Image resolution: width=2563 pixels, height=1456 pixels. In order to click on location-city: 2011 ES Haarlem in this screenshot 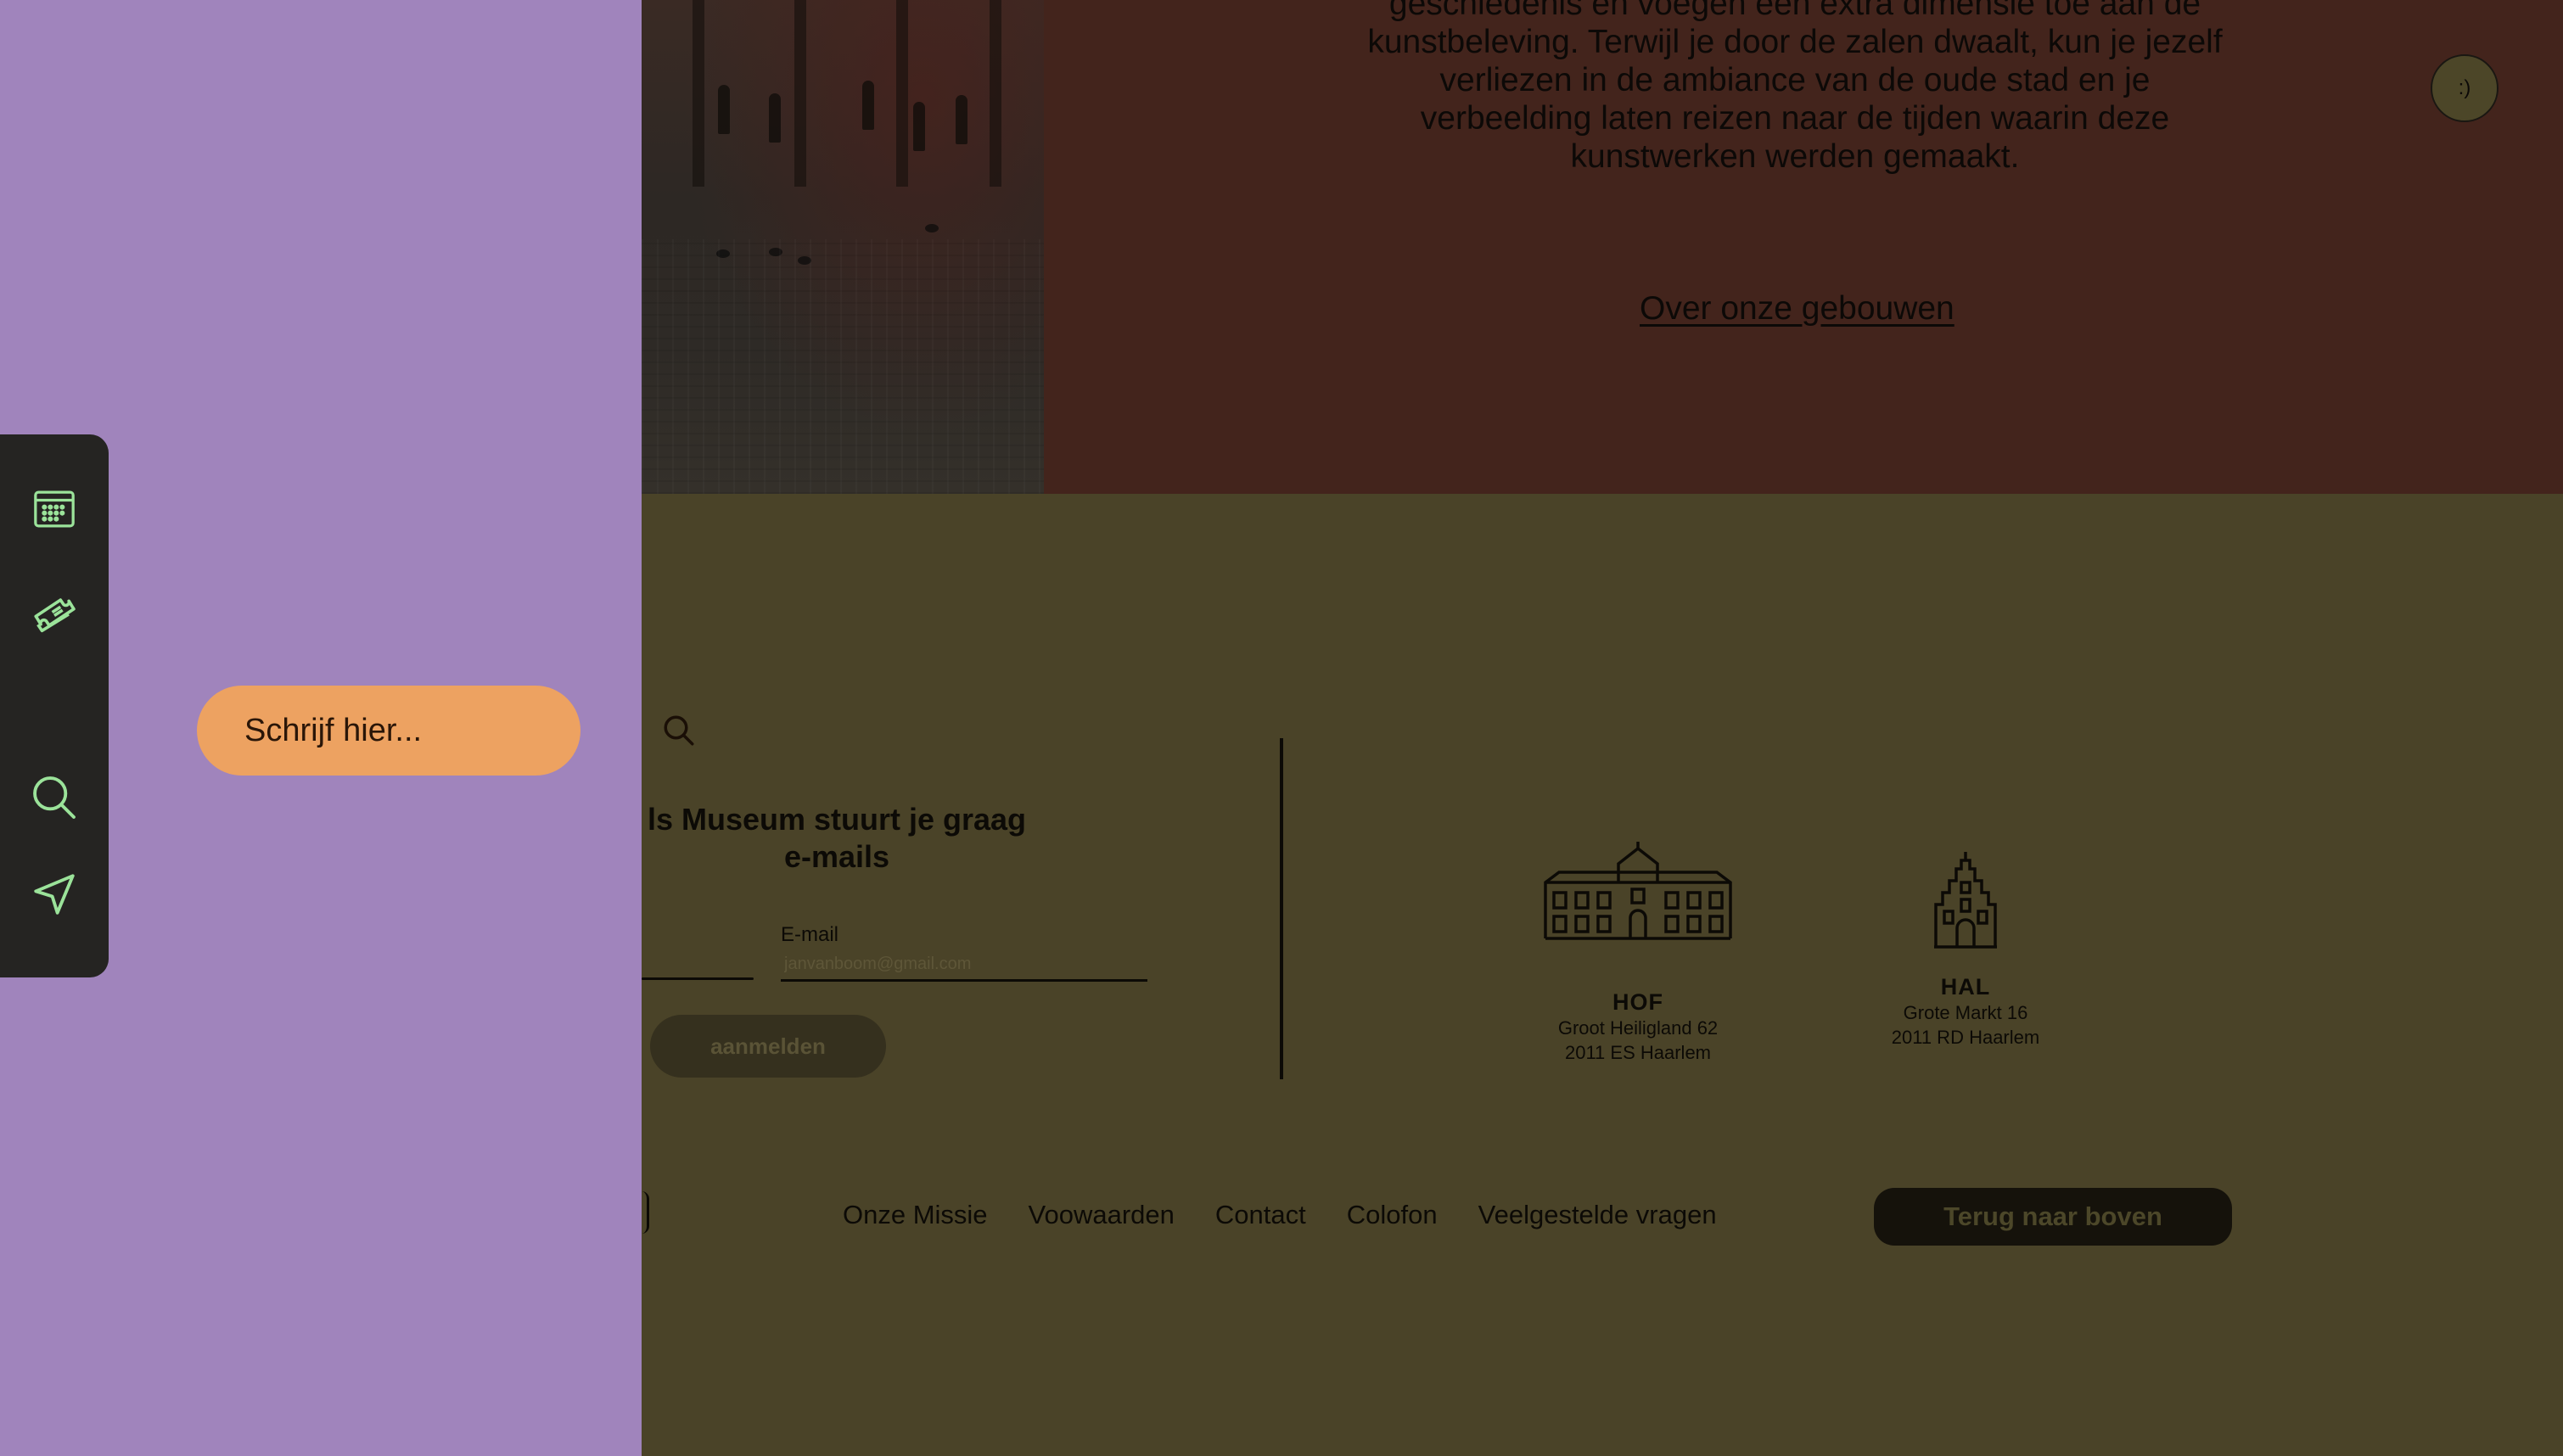, I will do `click(1638, 1052)`.